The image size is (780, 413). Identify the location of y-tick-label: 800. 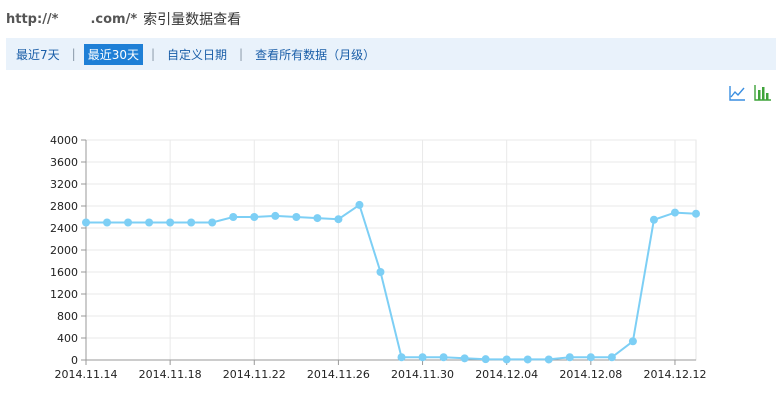
(67, 316).